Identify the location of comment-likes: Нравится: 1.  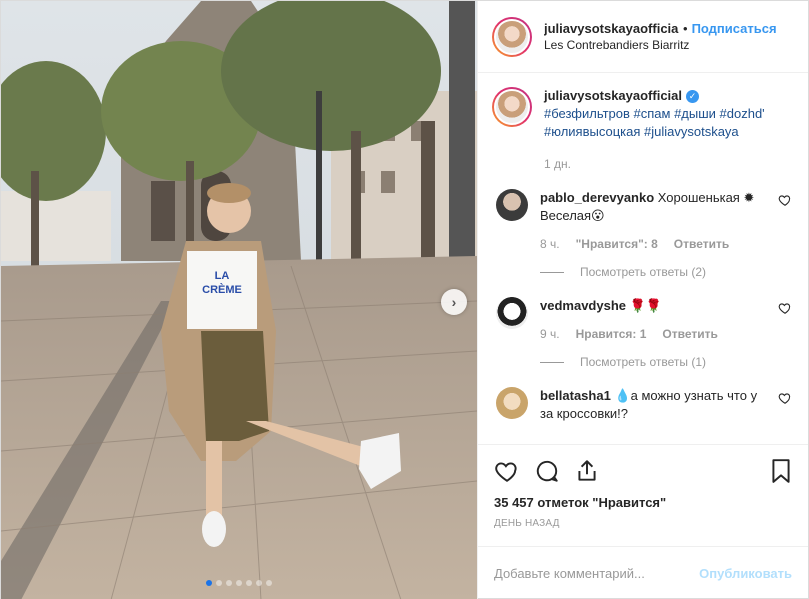
(611, 334).